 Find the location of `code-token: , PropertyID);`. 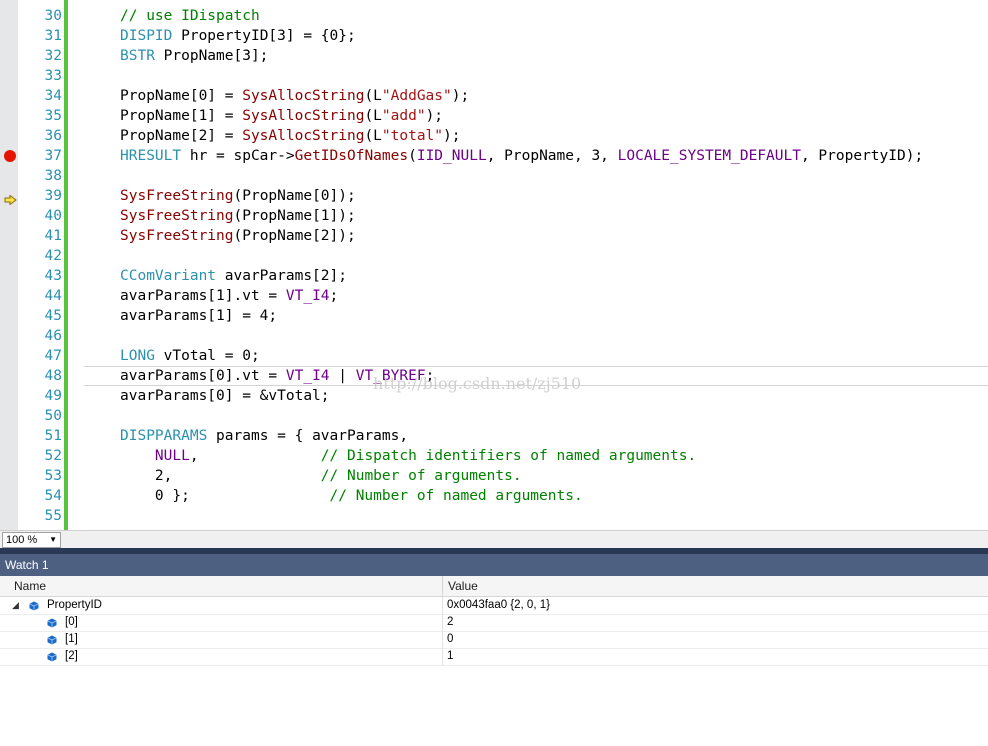

code-token: , PropertyID); is located at coordinates (862, 156).